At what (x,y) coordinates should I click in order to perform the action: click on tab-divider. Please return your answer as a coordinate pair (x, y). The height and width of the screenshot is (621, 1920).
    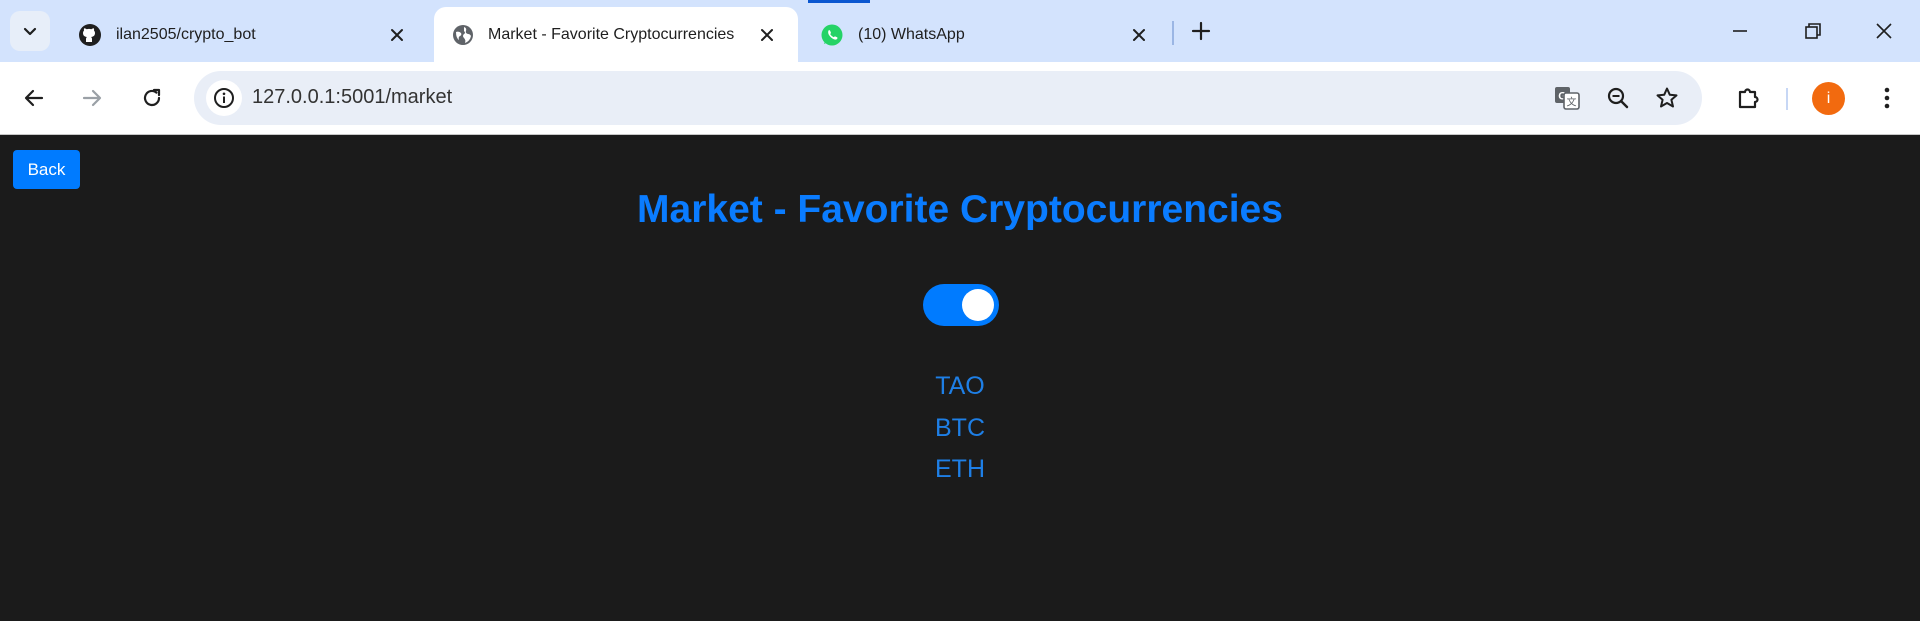
    Looking at the image, I should click on (1173, 33).